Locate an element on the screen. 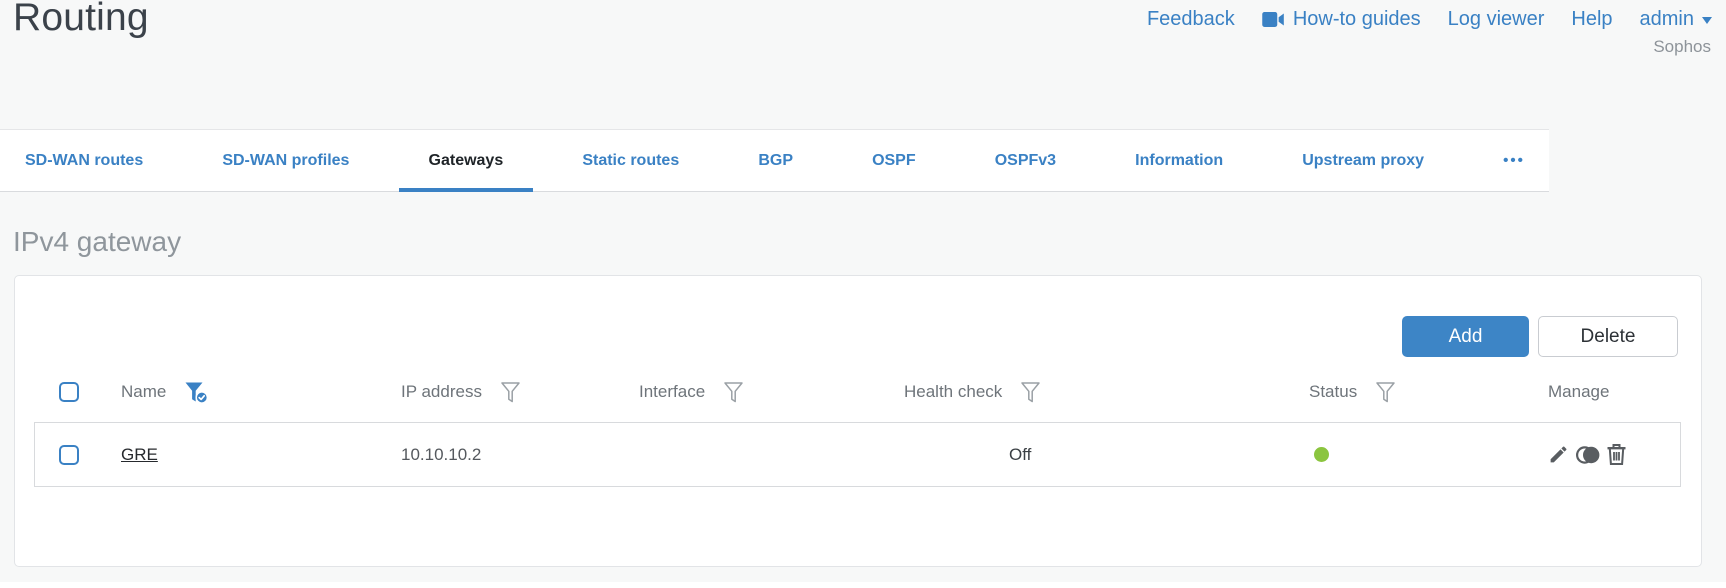 The width and height of the screenshot is (1726, 588). feedback-label: Feedback is located at coordinates (1190, 19).